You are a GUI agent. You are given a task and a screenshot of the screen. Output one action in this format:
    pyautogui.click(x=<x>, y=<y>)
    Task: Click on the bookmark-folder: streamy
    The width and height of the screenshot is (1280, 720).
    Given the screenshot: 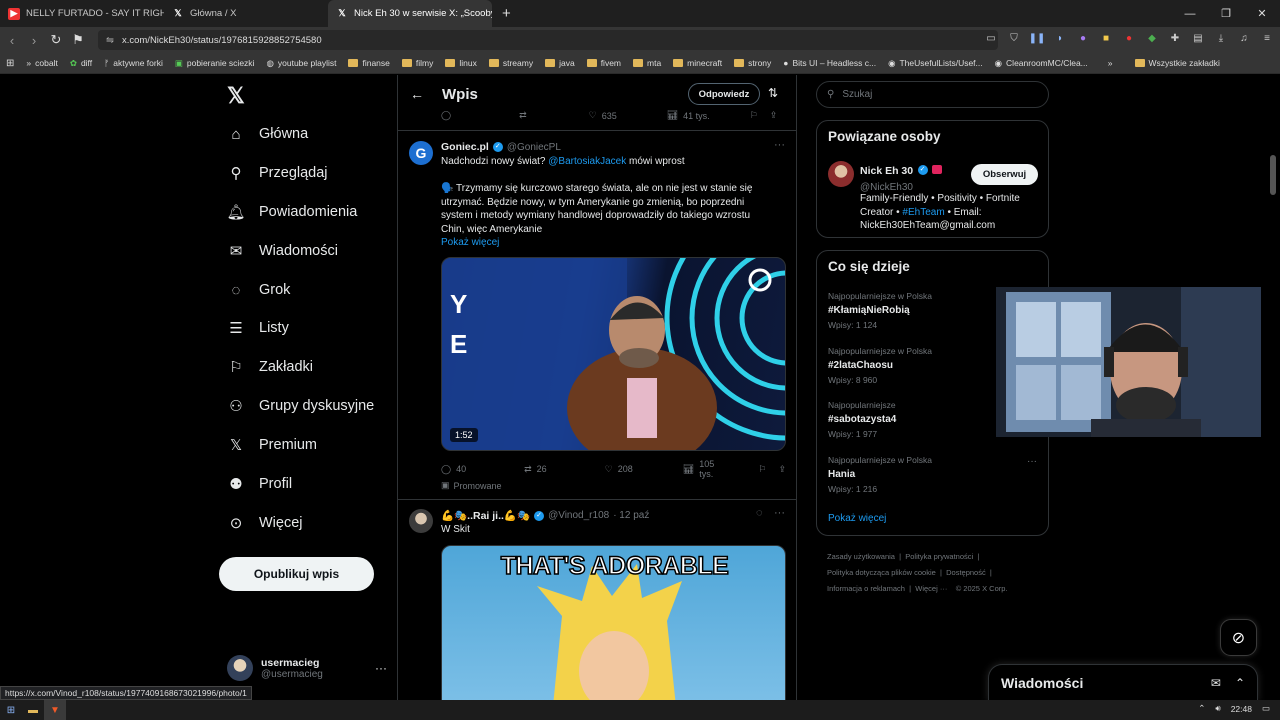 What is the action you would take?
    pyautogui.click(x=511, y=63)
    